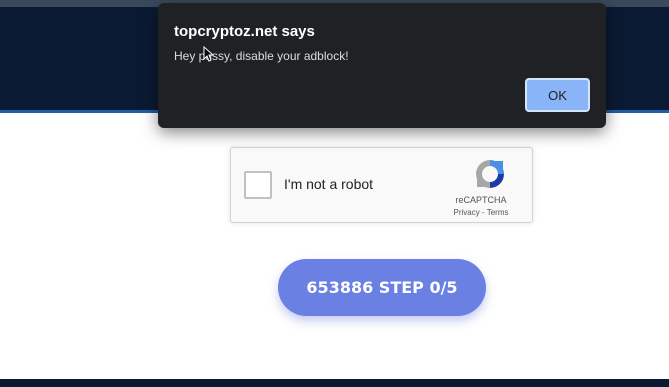 The width and height of the screenshot is (669, 387). I want to click on alert-message: Hey pussy, disable your adblock!, so click(261, 56).